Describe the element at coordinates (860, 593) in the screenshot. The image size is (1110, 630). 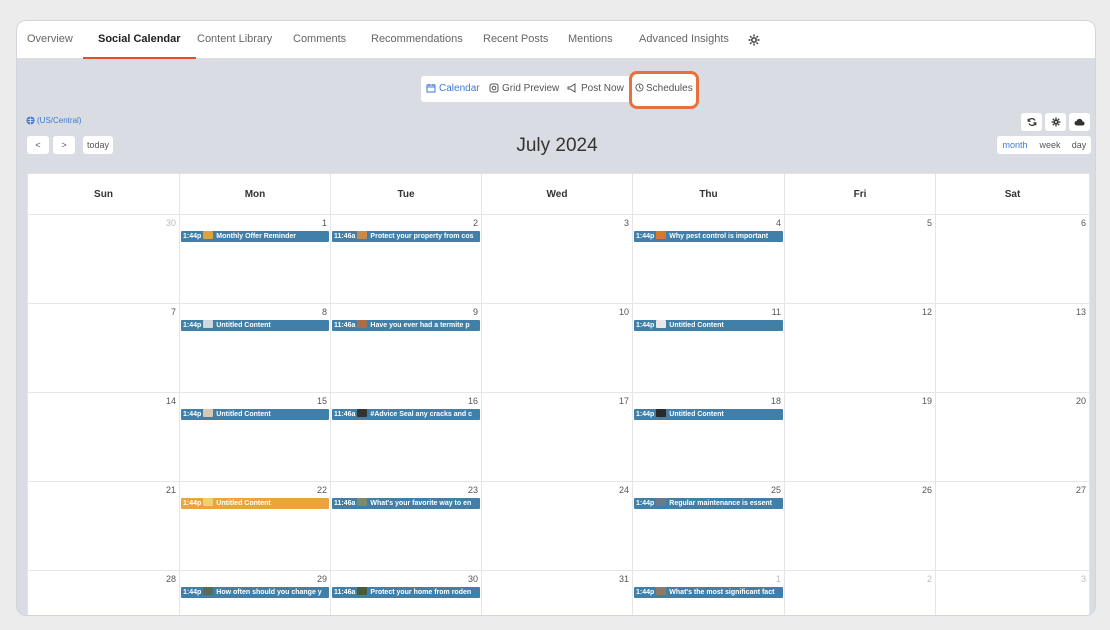
I see `day-cell: 2` at that location.